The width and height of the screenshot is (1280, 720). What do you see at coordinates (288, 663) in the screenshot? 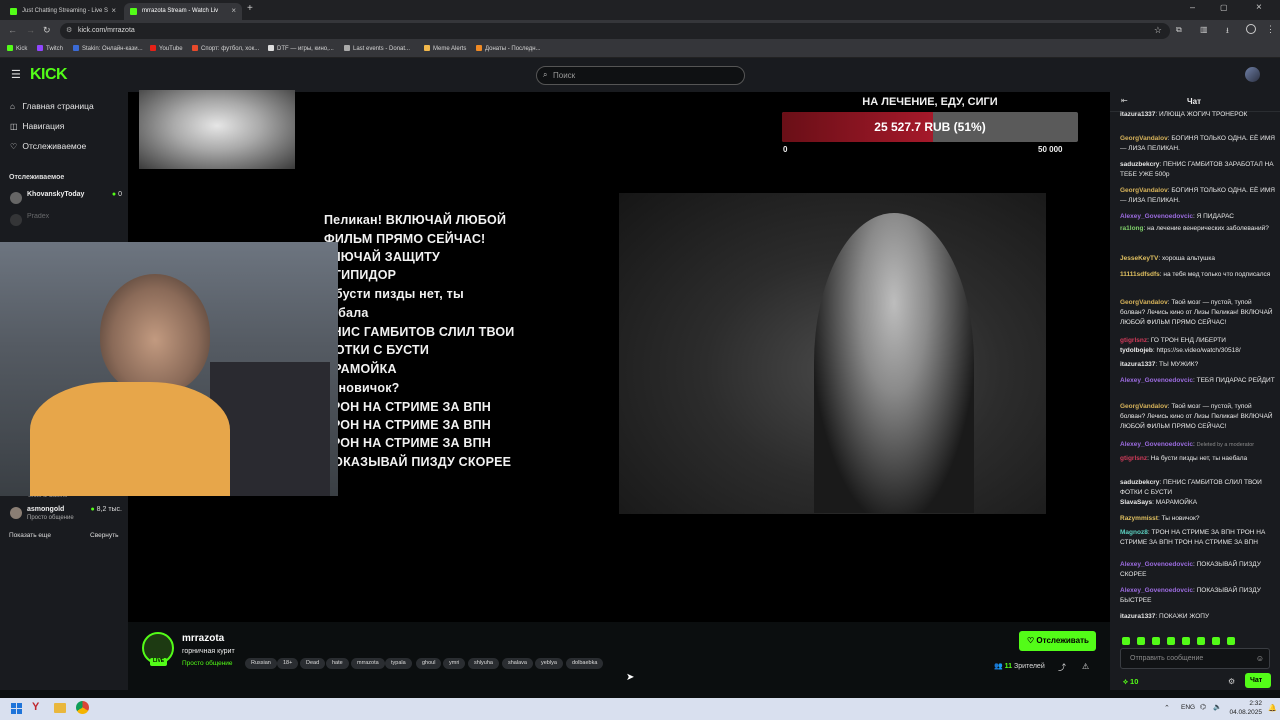
I see `tag-pill: 18+` at bounding box center [288, 663].